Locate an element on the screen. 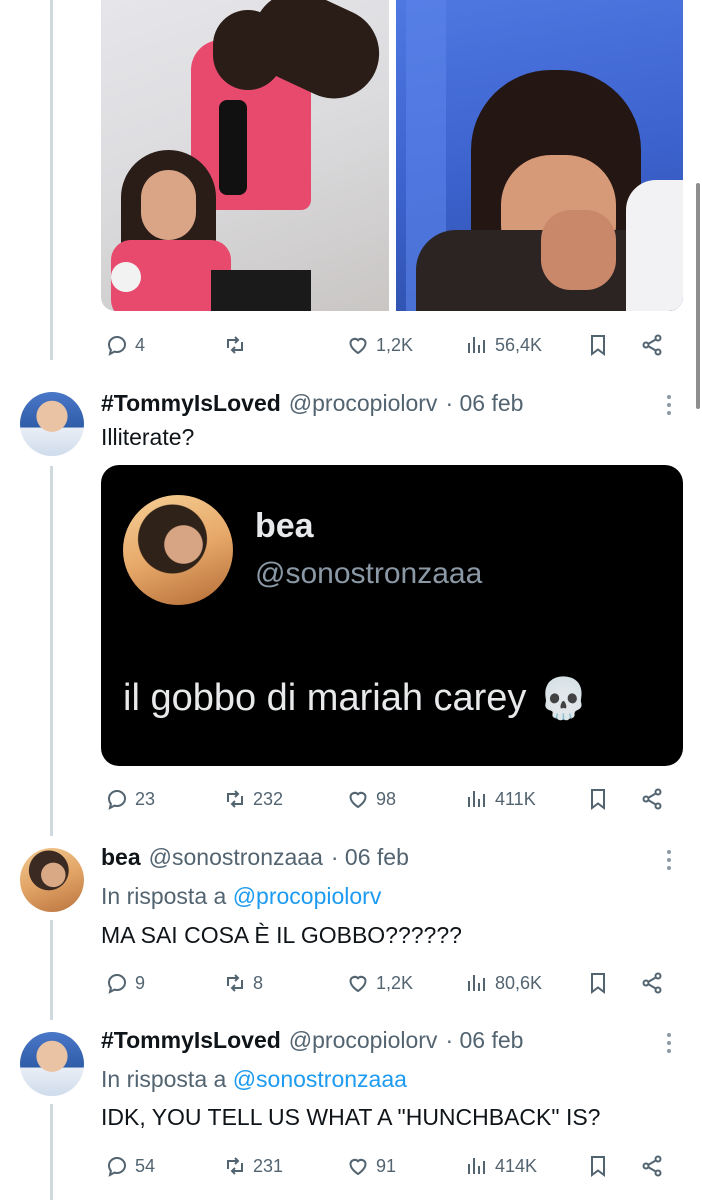  reply-count: 9 is located at coordinates (140, 982).